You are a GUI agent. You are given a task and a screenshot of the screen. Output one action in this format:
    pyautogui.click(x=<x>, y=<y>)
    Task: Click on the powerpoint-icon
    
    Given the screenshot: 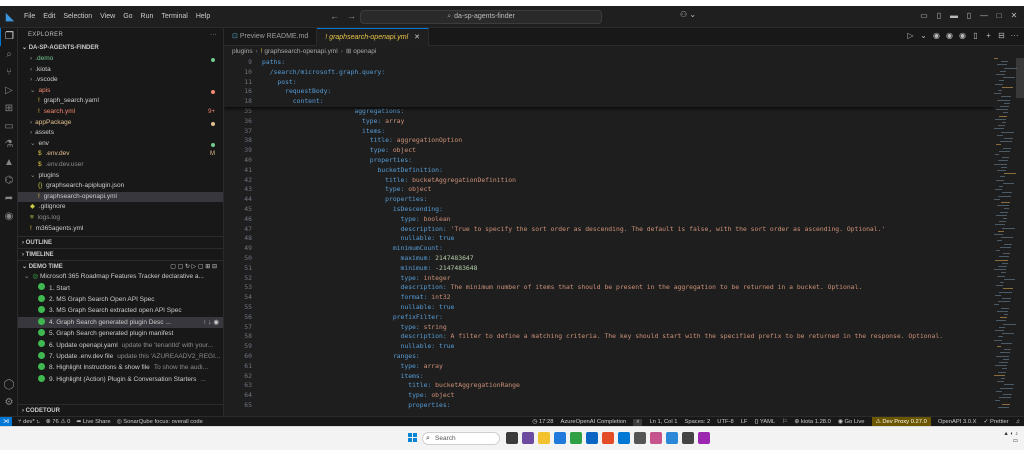 What is the action you would take?
    pyautogui.click(x=608, y=438)
    